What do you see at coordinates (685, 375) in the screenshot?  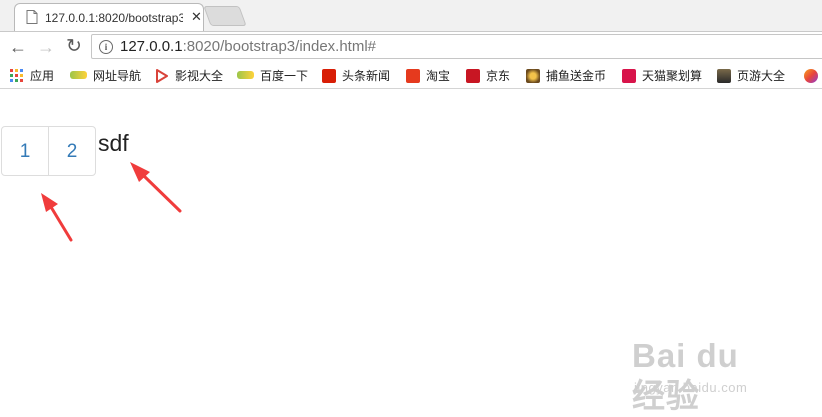 I see `watermark-logo: Bai du 经验` at bounding box center [685, 375].